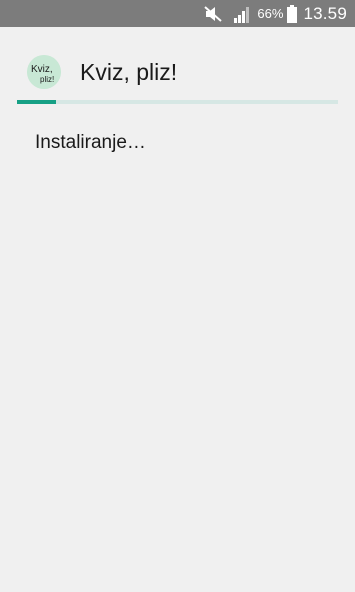  I want to click on status-icons: 66% 13.59, so click(275, 13).